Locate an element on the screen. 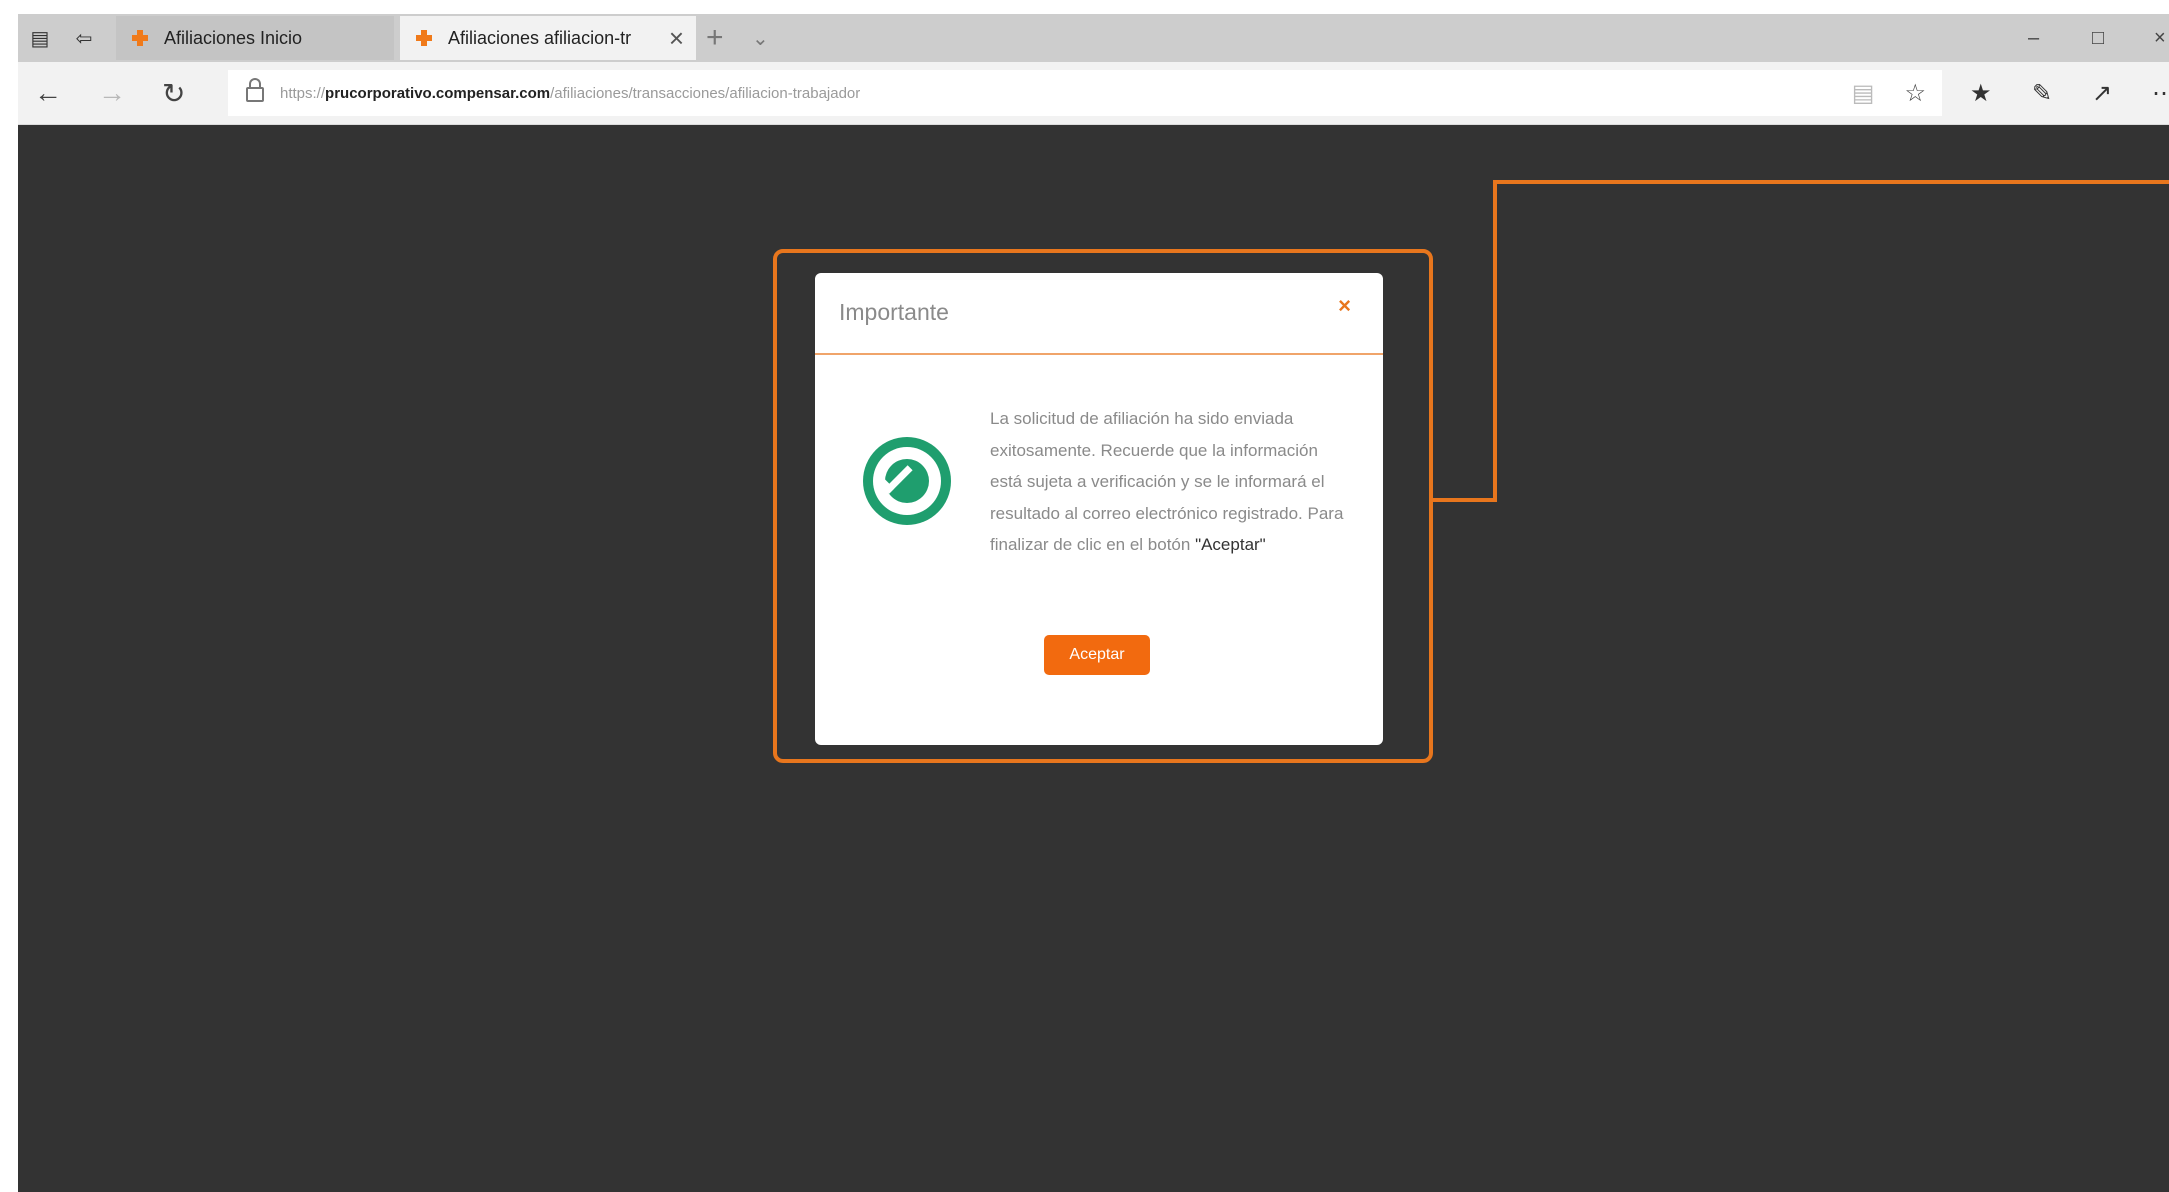 The height and width of the screenshot is (1192, 2169). tab-label: Afiliaciones afiliacion-tr is located at coordinates (540, 37).